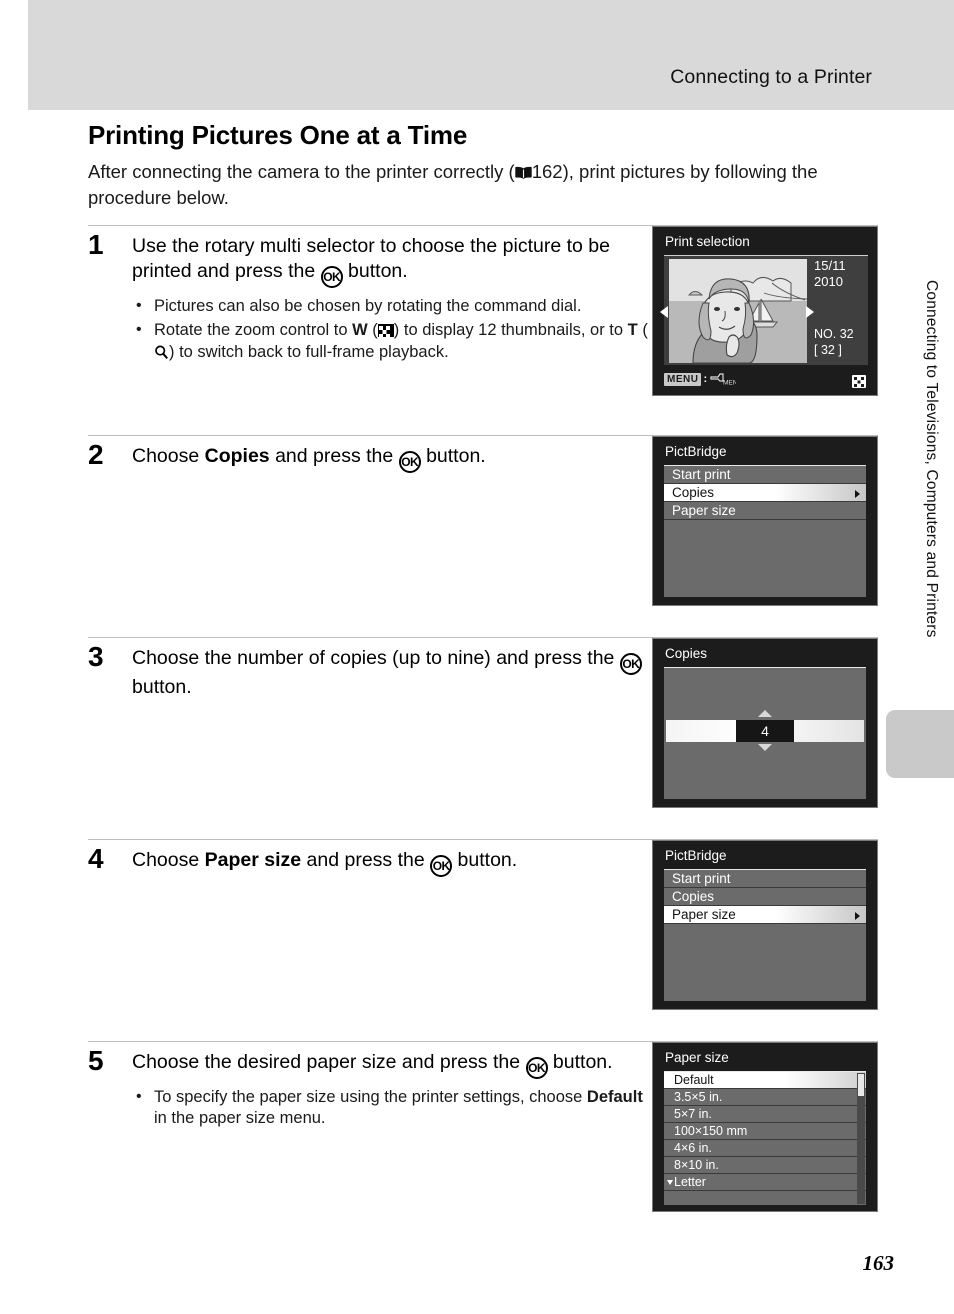 The height and width of the screenshot is (1314, 954). What do you see at coordinates (309, 352) in the screenshot?
I see `step-1-bullet-2-text-c: ) to switch back to full-frame playback.` at bounding box center [309, 352].